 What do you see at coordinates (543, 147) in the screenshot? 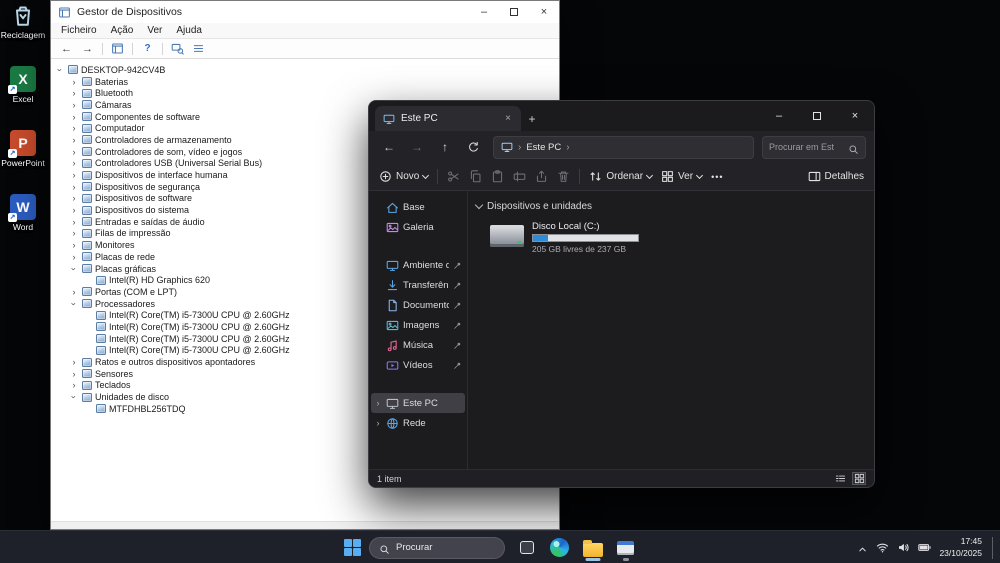
I see `breadcrumb: Este PC` at bounding box center [543, 147].